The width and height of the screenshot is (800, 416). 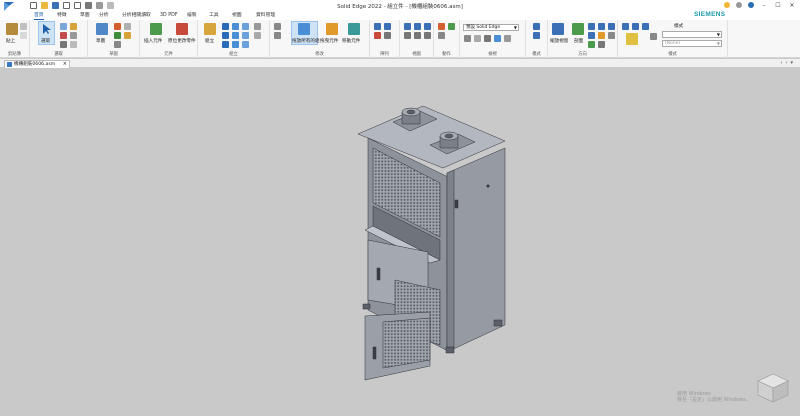 What do you see at coordinates (417, 26) in the screenshot?
I see `render-icon` at bounding box center [417, 26].